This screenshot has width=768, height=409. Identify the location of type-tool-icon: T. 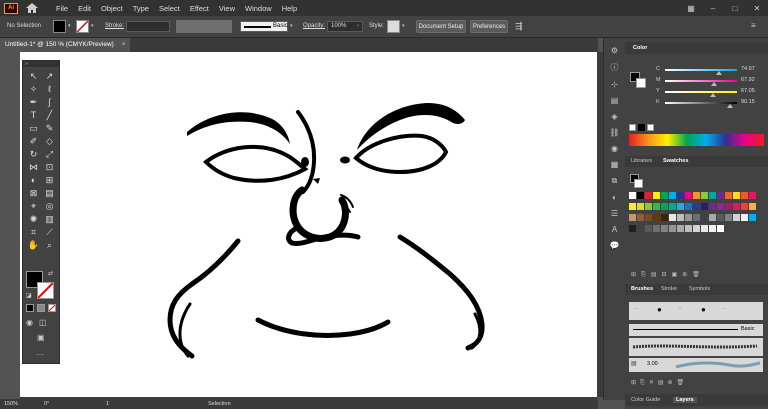
(33, 115).